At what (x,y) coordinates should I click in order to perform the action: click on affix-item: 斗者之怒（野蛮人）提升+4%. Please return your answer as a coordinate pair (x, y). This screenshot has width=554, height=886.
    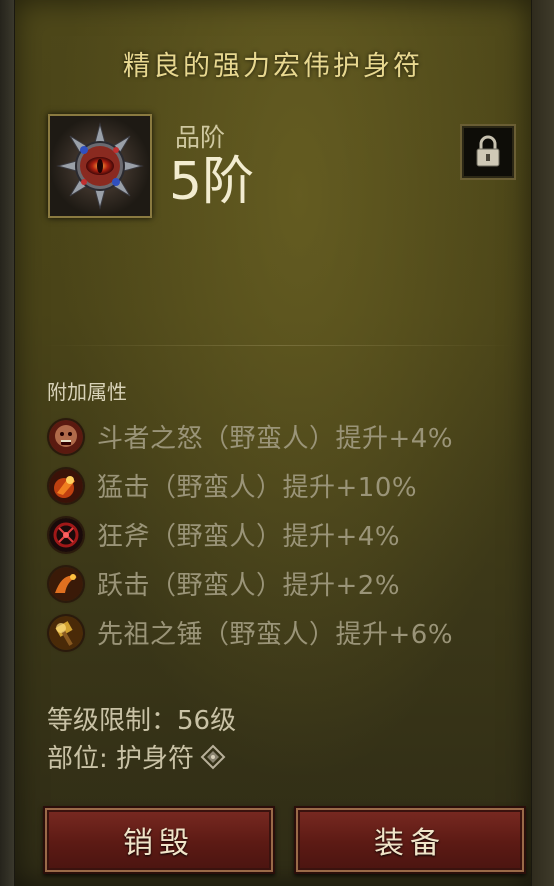
    Looking at the image, I should click on (251, 436).